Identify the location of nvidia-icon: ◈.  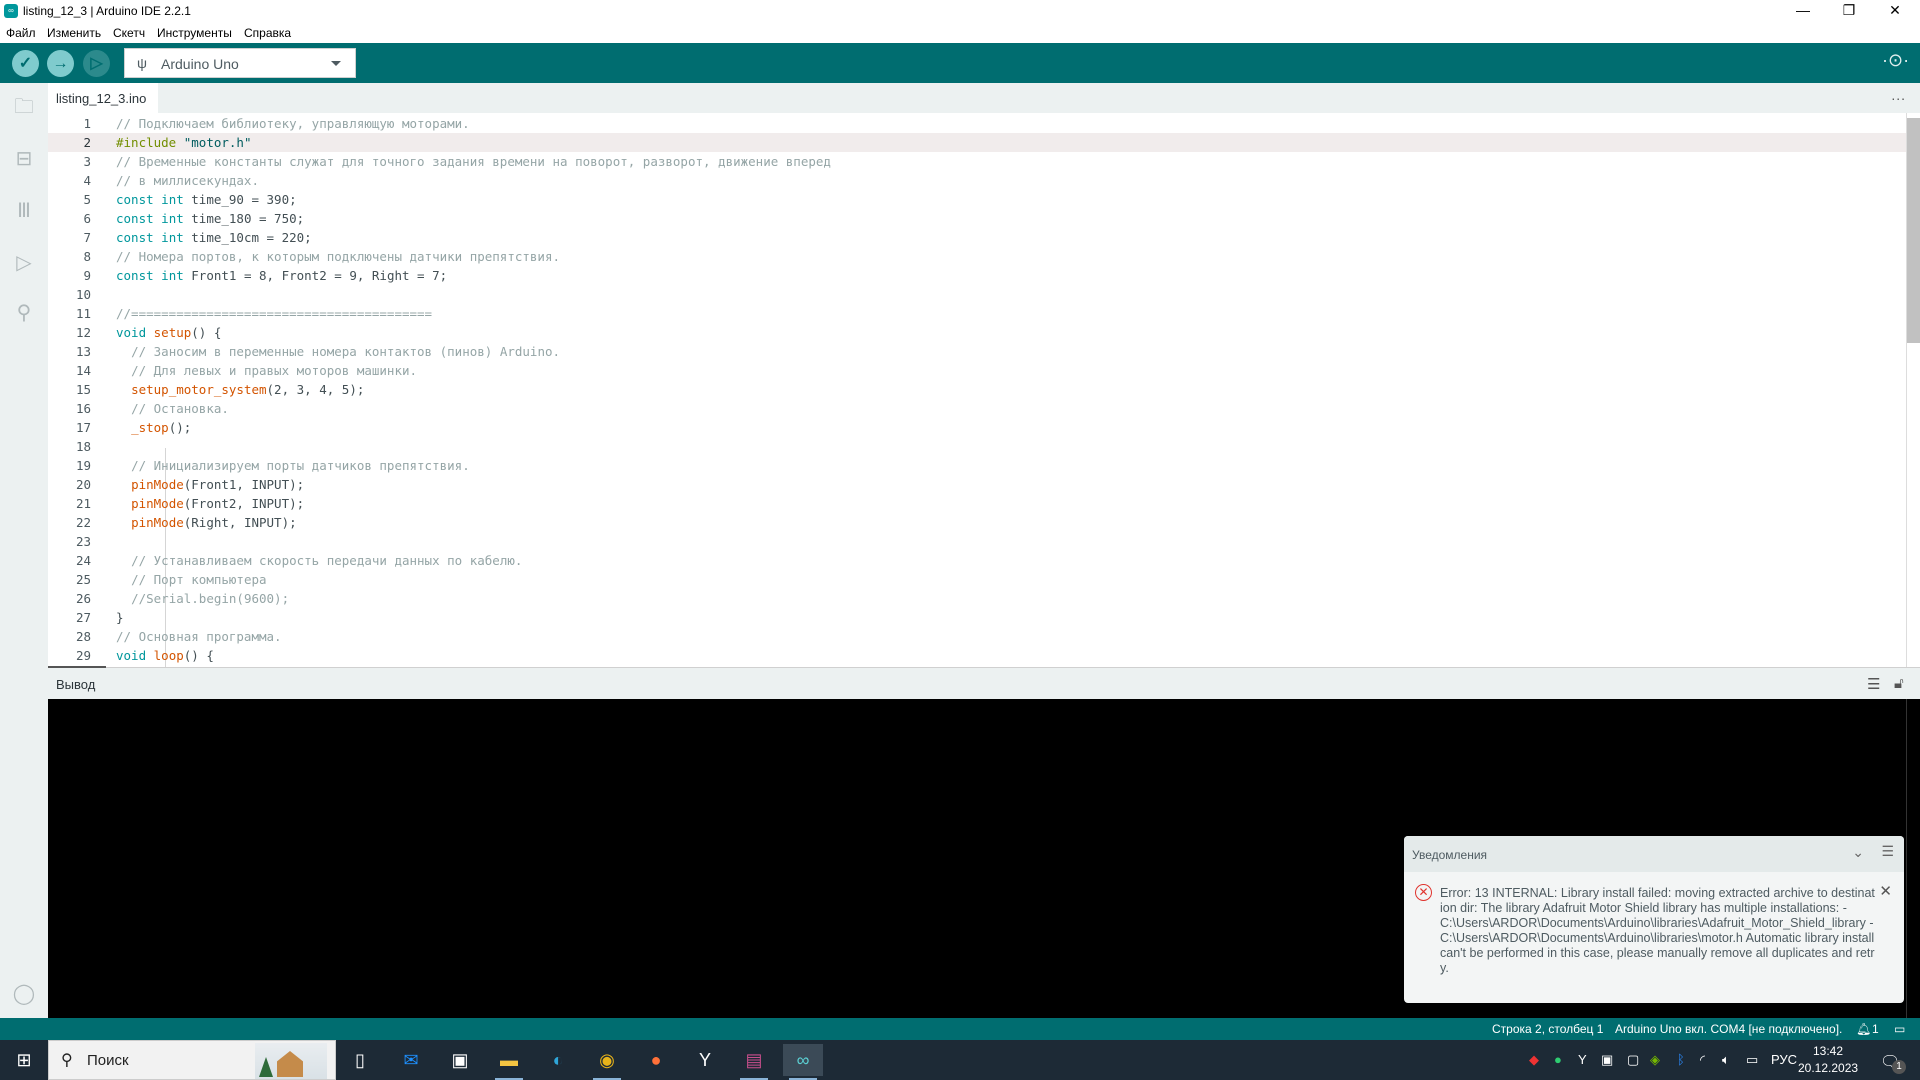
(1655, 1060).